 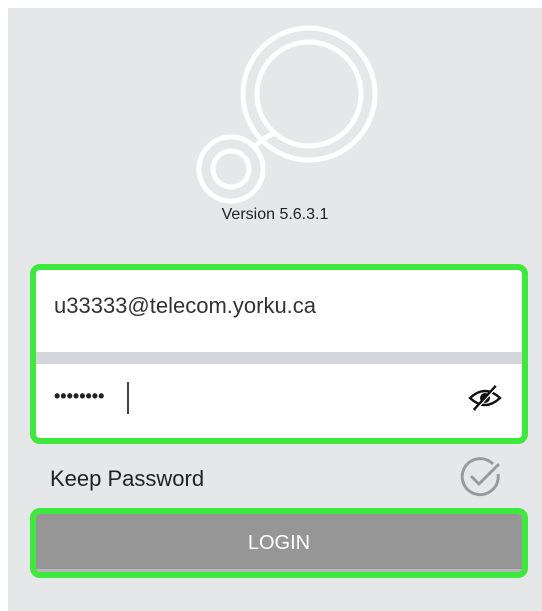 I want to click on app-logo-icon, so click(x=287, y=114).